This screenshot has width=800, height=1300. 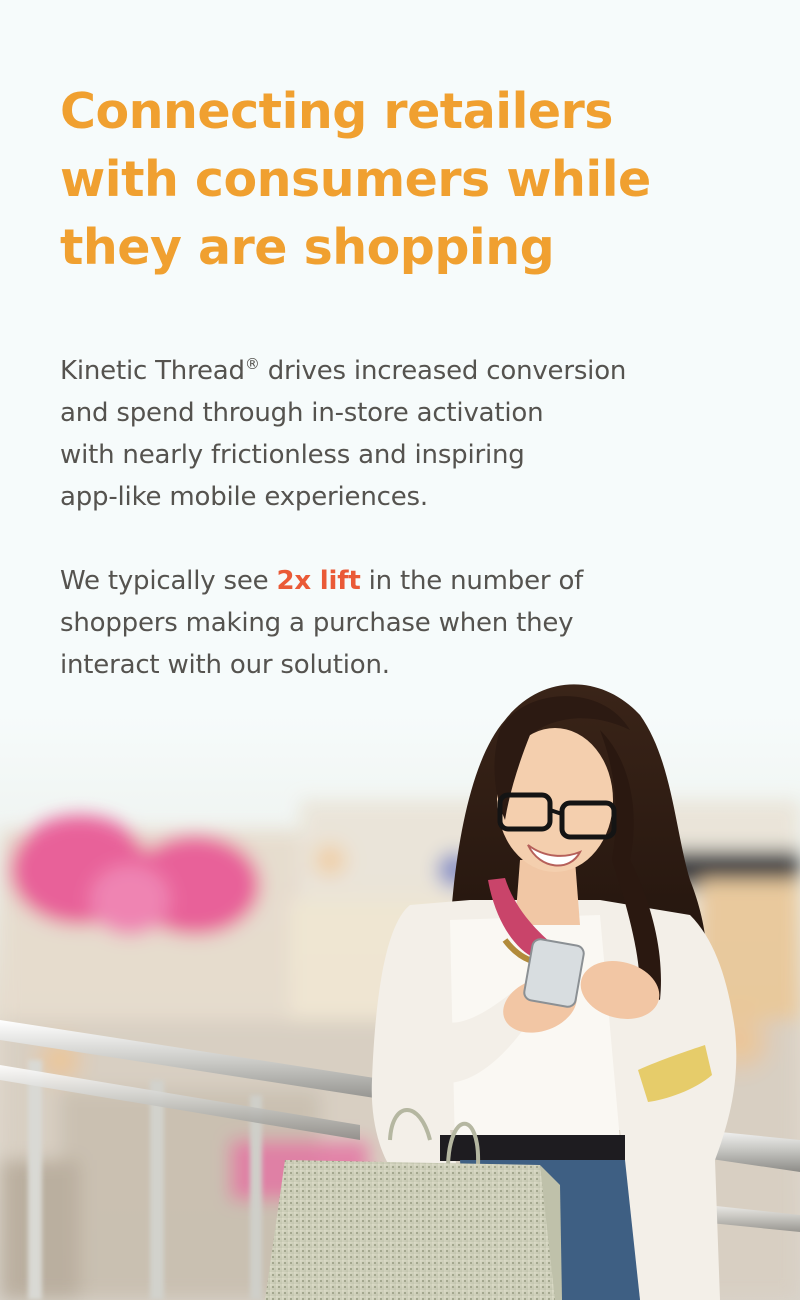 What do you see at coordinates (318, 581) in the screenshot?
I see `lift-highlight: 2x lift` at bounding box center [318, 581].